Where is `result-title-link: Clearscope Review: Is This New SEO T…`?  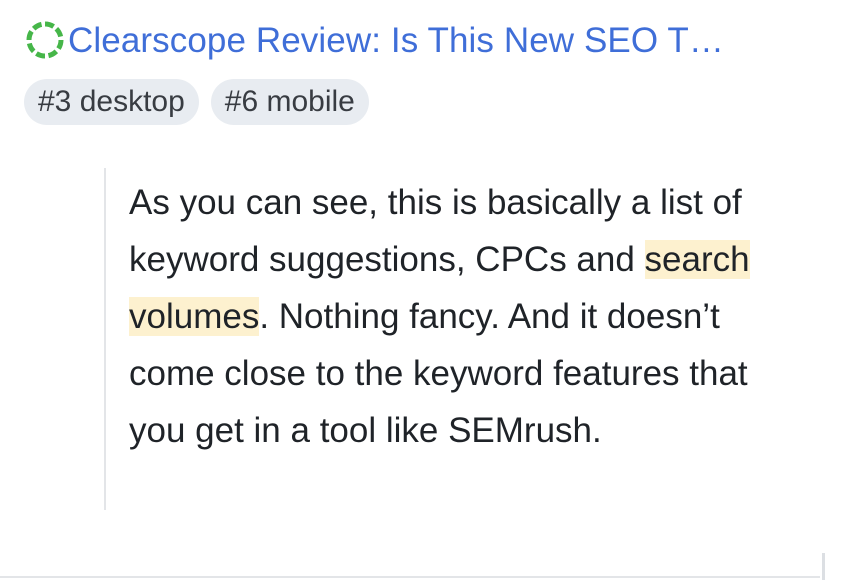 result-title-link: Clearscope Review: Is This New SEO T… is located at coordinates (396, 40).